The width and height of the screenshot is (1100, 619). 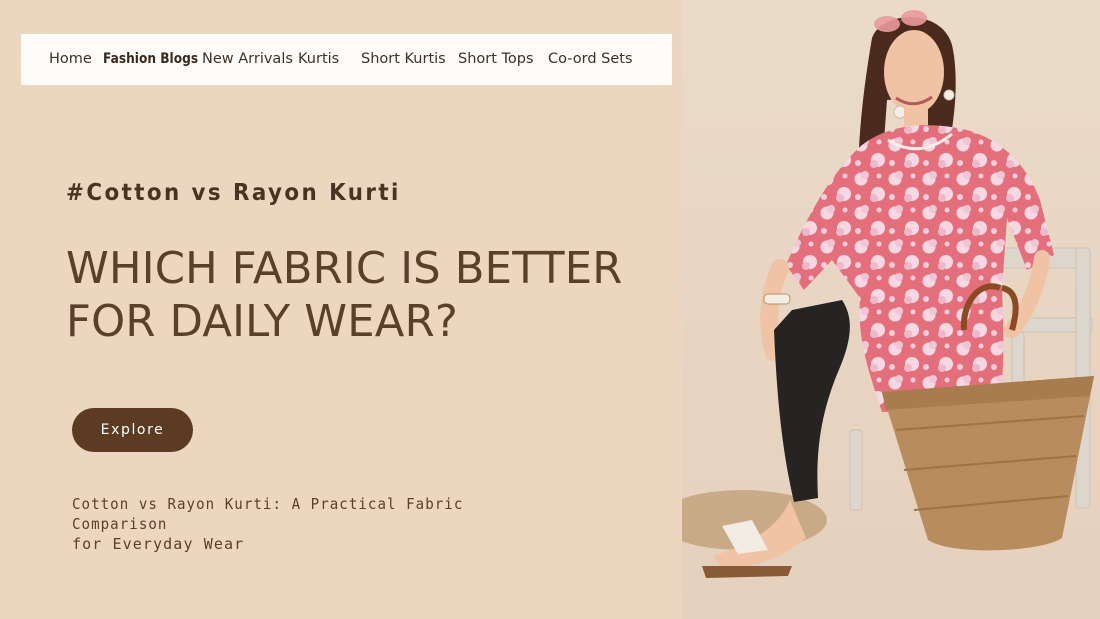 What do you see at coordinates (150, 59) in the screenshot?
I see `nav-item-fashion-blogs: Fashion Blogs` at bounding box center [150, 59].